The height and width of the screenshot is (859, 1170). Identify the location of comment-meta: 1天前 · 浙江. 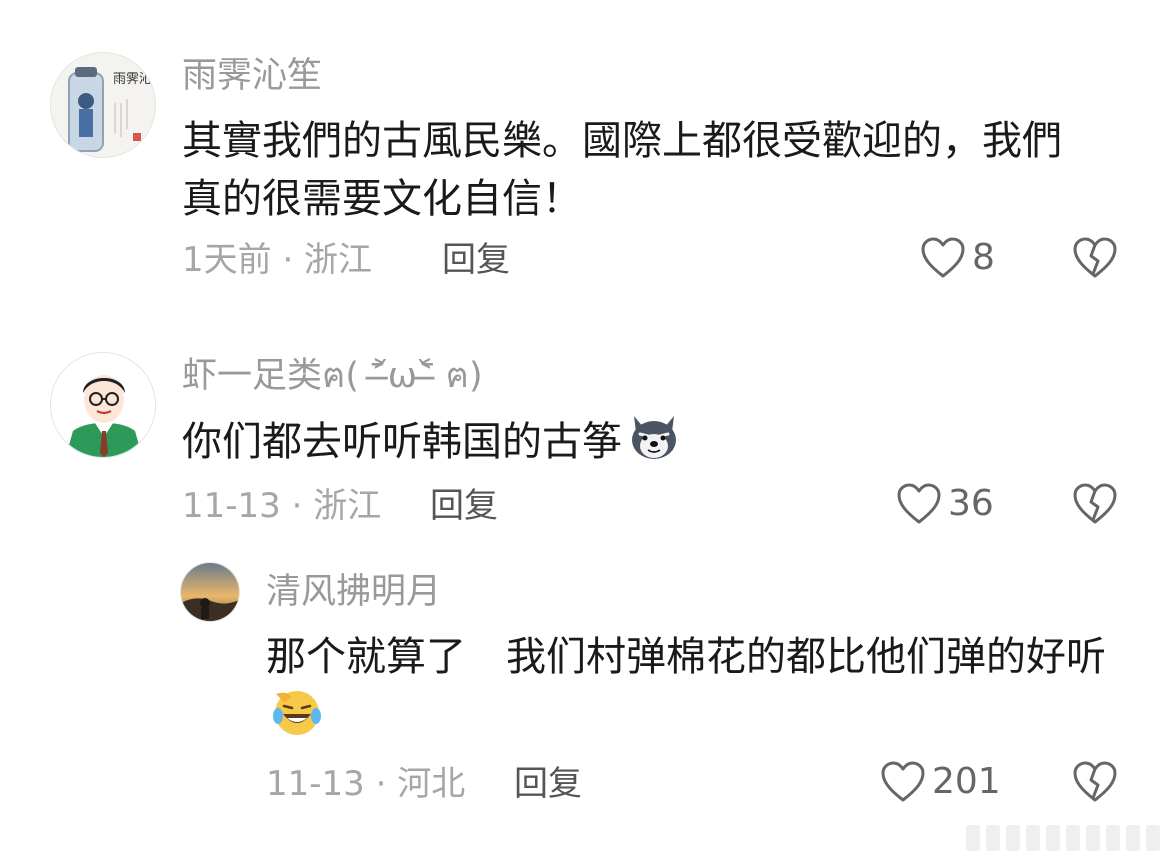
(277, 260).